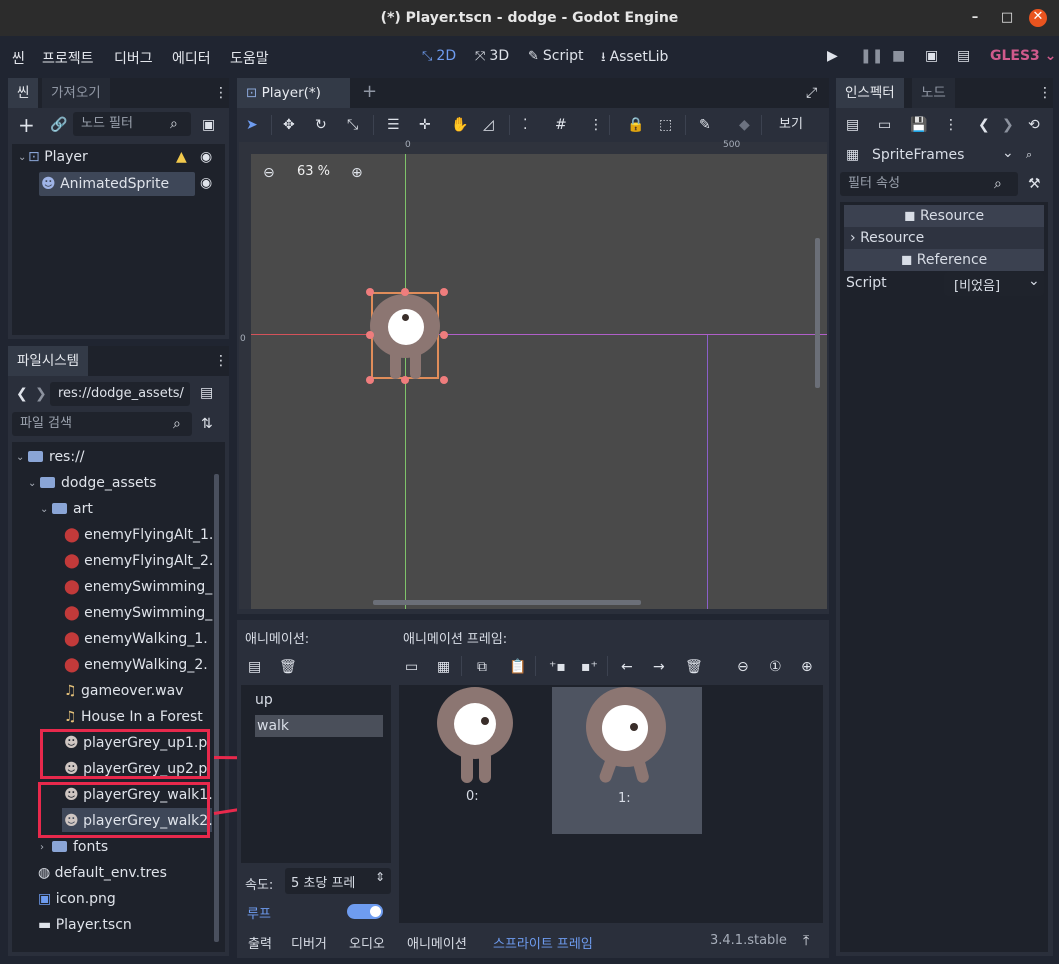 This screenshot has width=1059, height=964. I want to click on file-search-input: 파일 검색, so click(102, 424).